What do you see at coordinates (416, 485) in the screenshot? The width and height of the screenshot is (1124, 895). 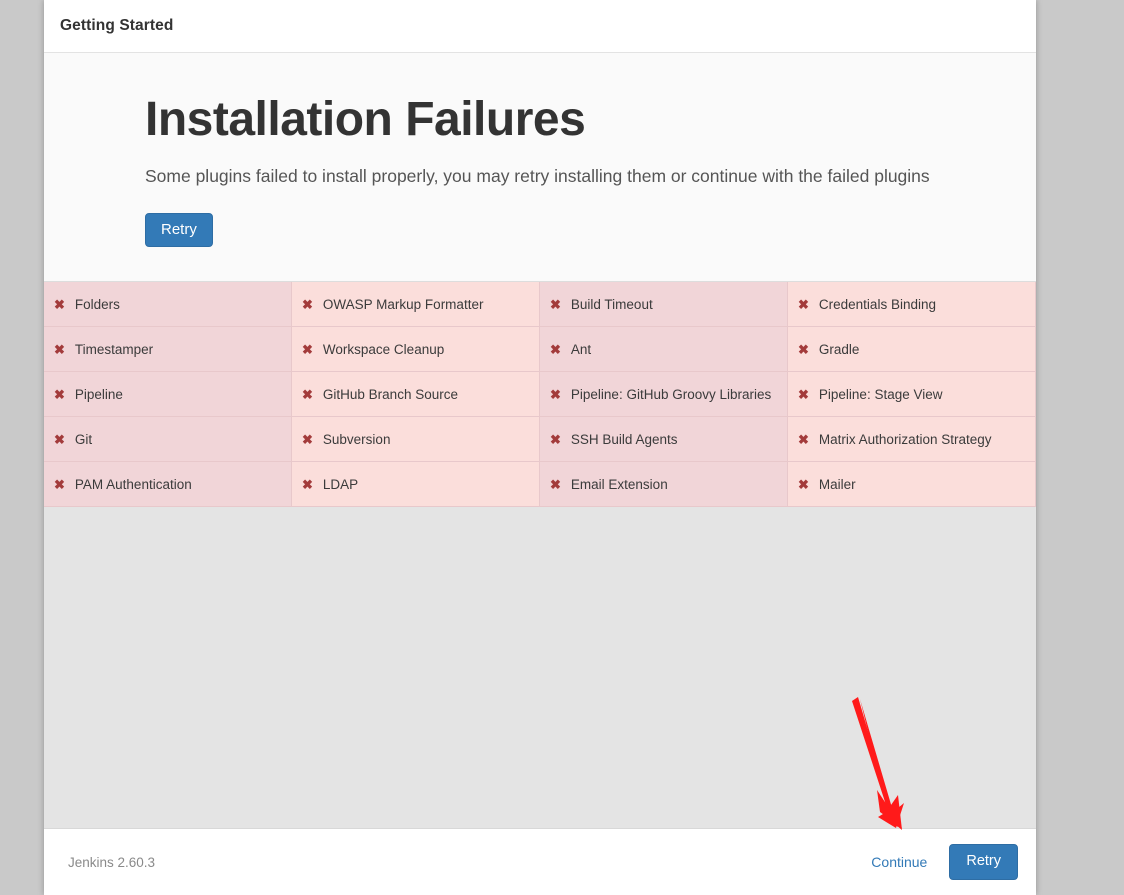 I see `failed-plugin-cell: ✖ LDAP` at bounding box center [416, 485].